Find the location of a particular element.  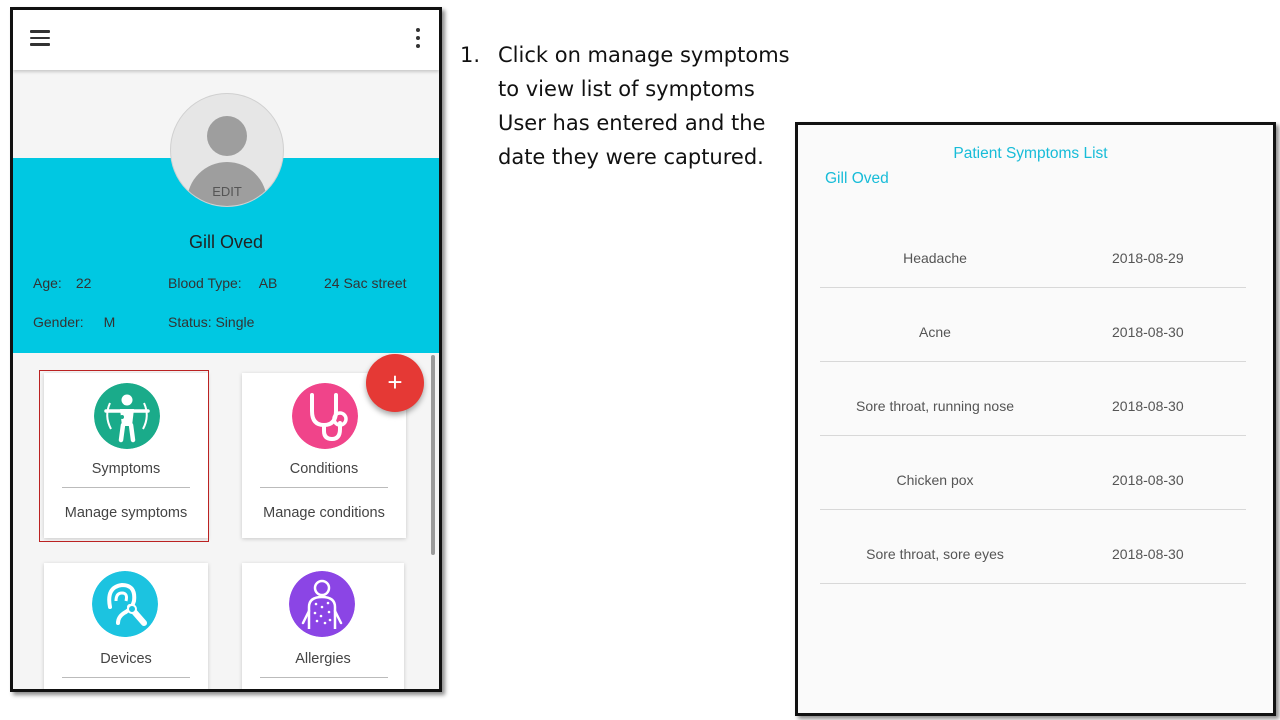

age-field: Age: 22 is located at coordinates (62, 283).